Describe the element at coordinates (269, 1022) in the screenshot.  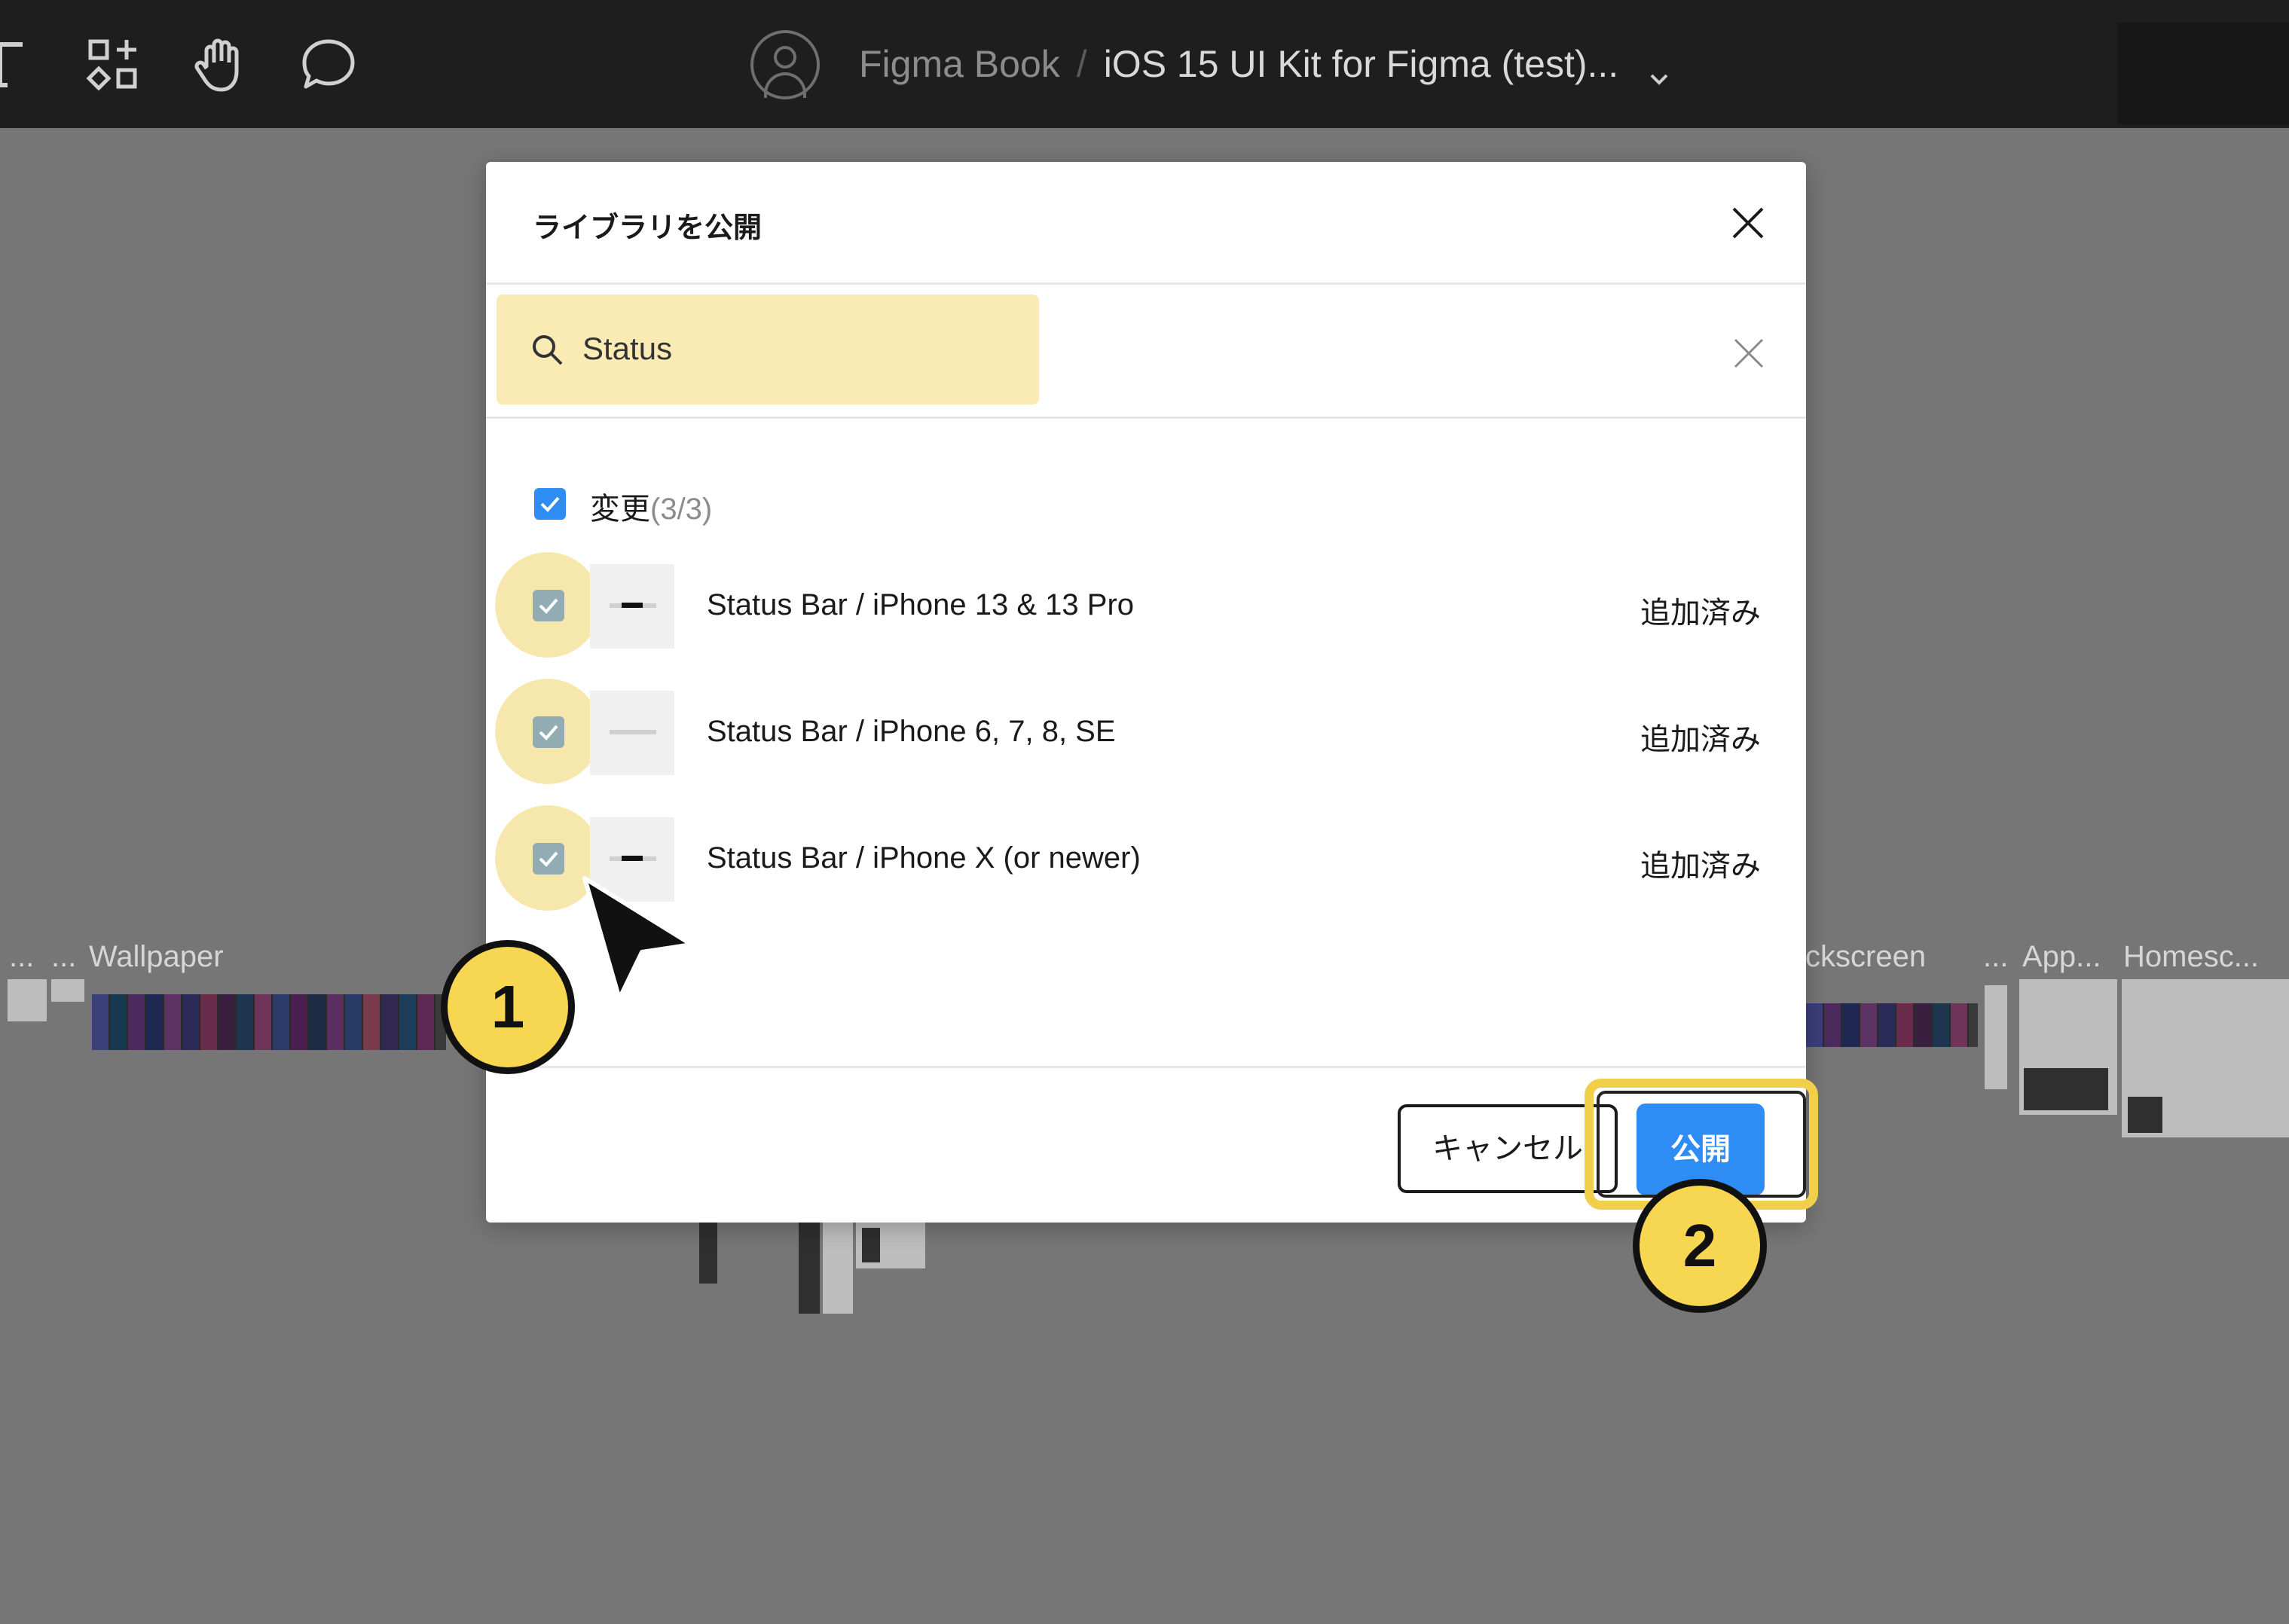
I see `wallpaper-thumbnails` at that location.